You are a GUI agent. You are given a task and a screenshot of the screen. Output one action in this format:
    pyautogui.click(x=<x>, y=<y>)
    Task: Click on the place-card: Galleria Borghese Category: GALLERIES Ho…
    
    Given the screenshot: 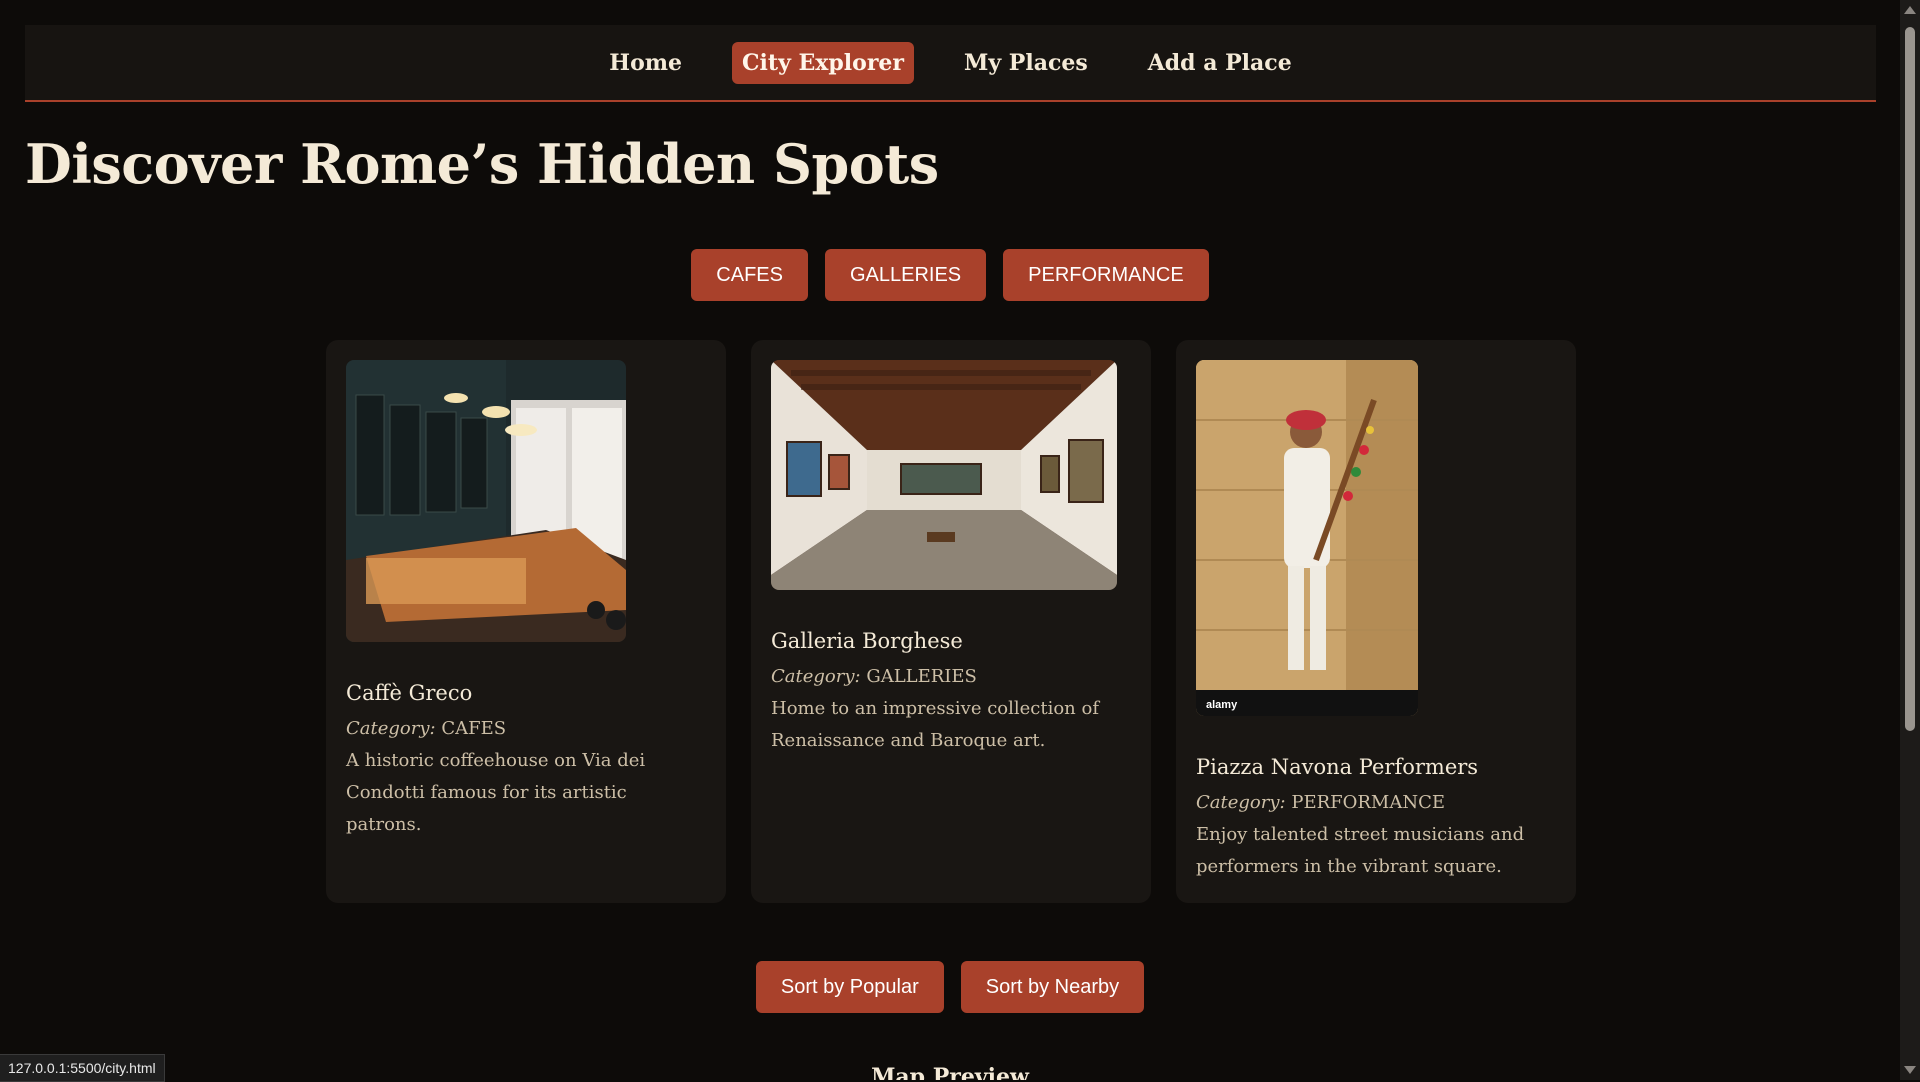 What is the action you would take?
    pyautogui.click(x=951, y=621)
    